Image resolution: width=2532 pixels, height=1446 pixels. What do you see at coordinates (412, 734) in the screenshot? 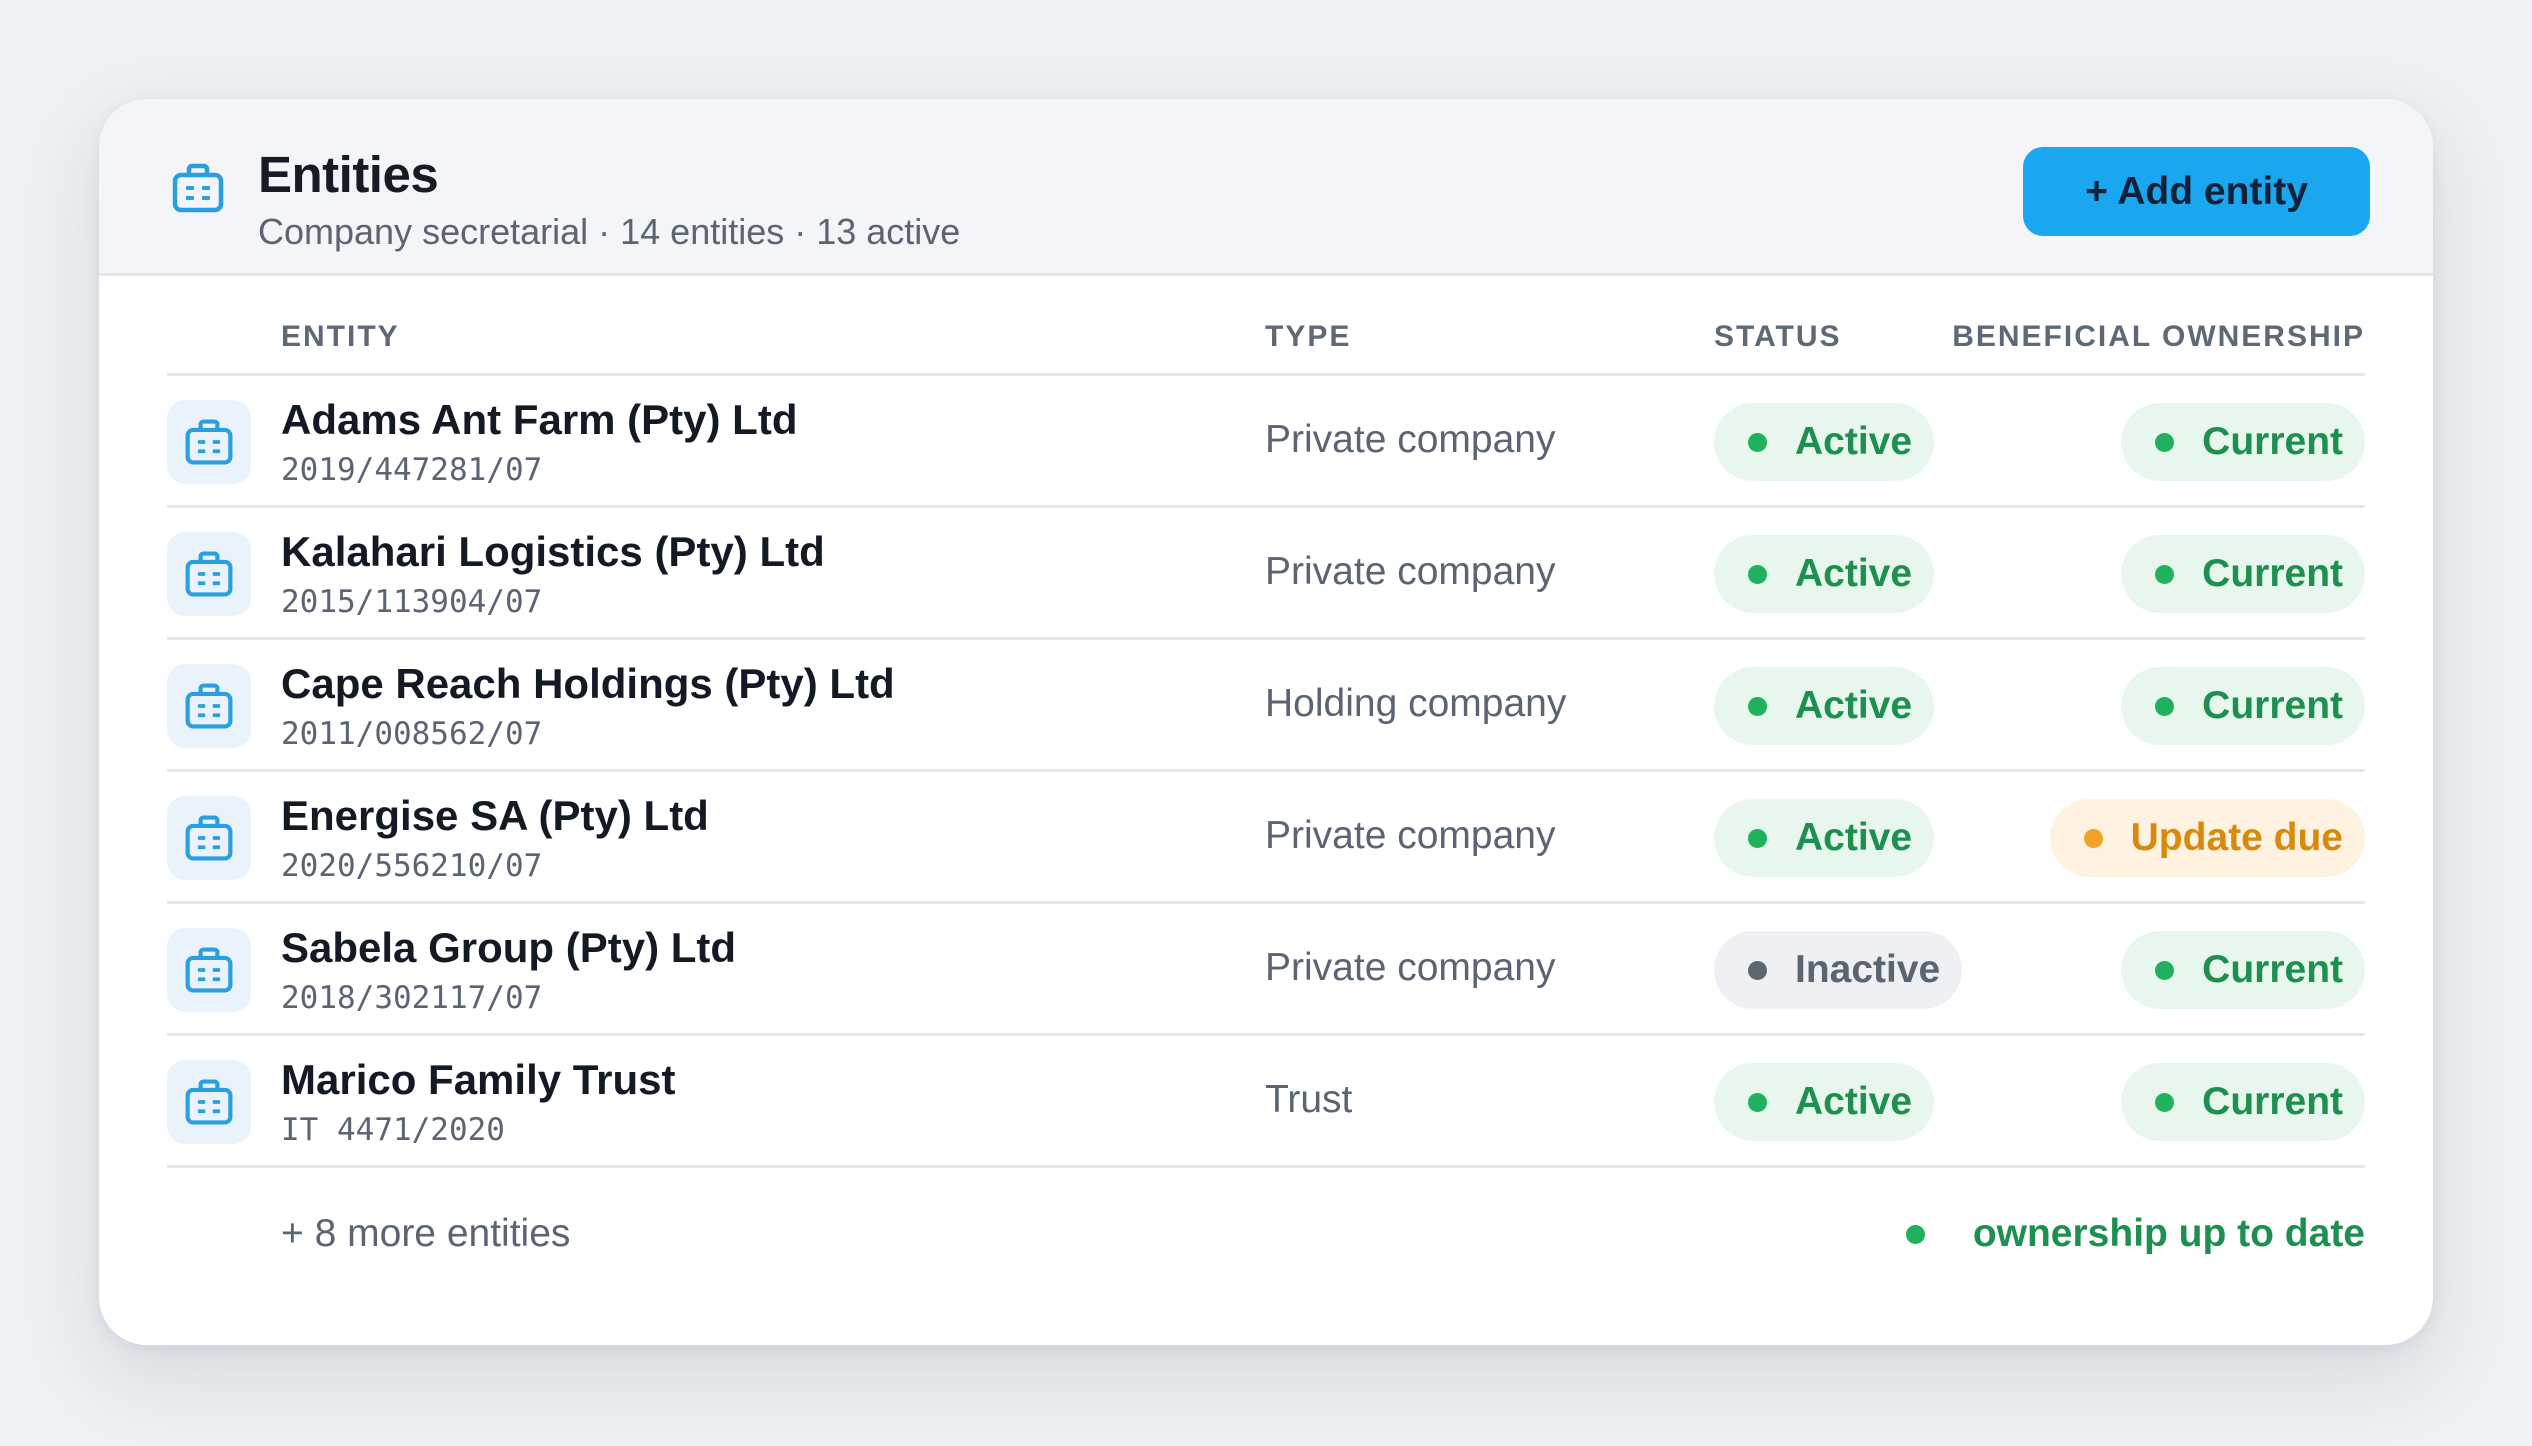
I see `entity-registration-number: 2011/008562/07` at bounding box center [412, 734].